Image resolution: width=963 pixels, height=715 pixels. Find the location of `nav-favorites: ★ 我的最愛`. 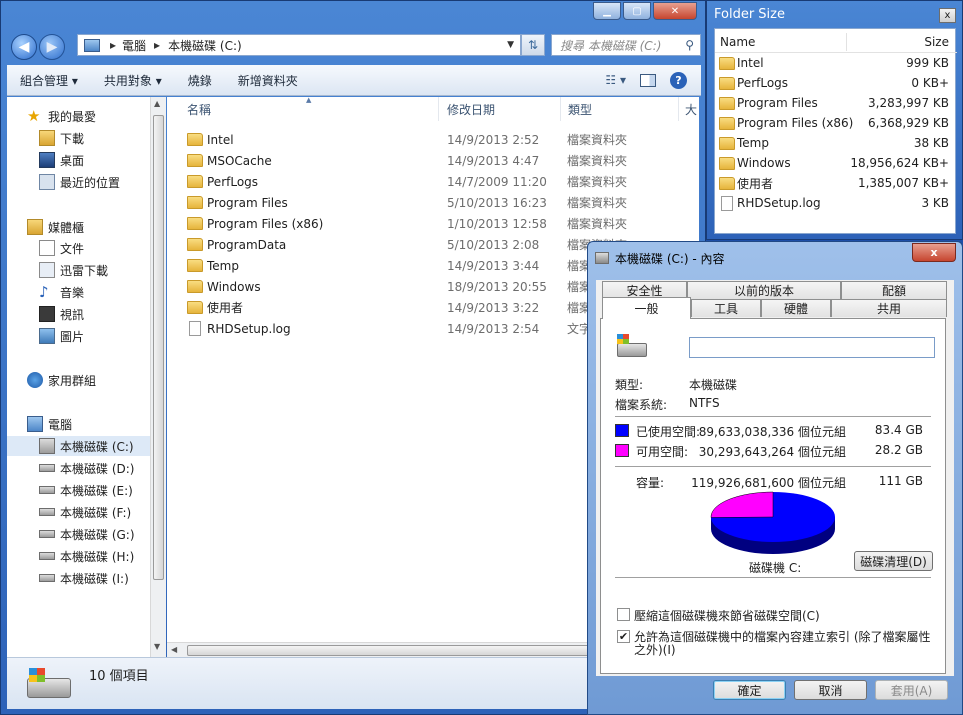

nav-favorites: ★ 我的最愛 is located at coordinates (61, 116).